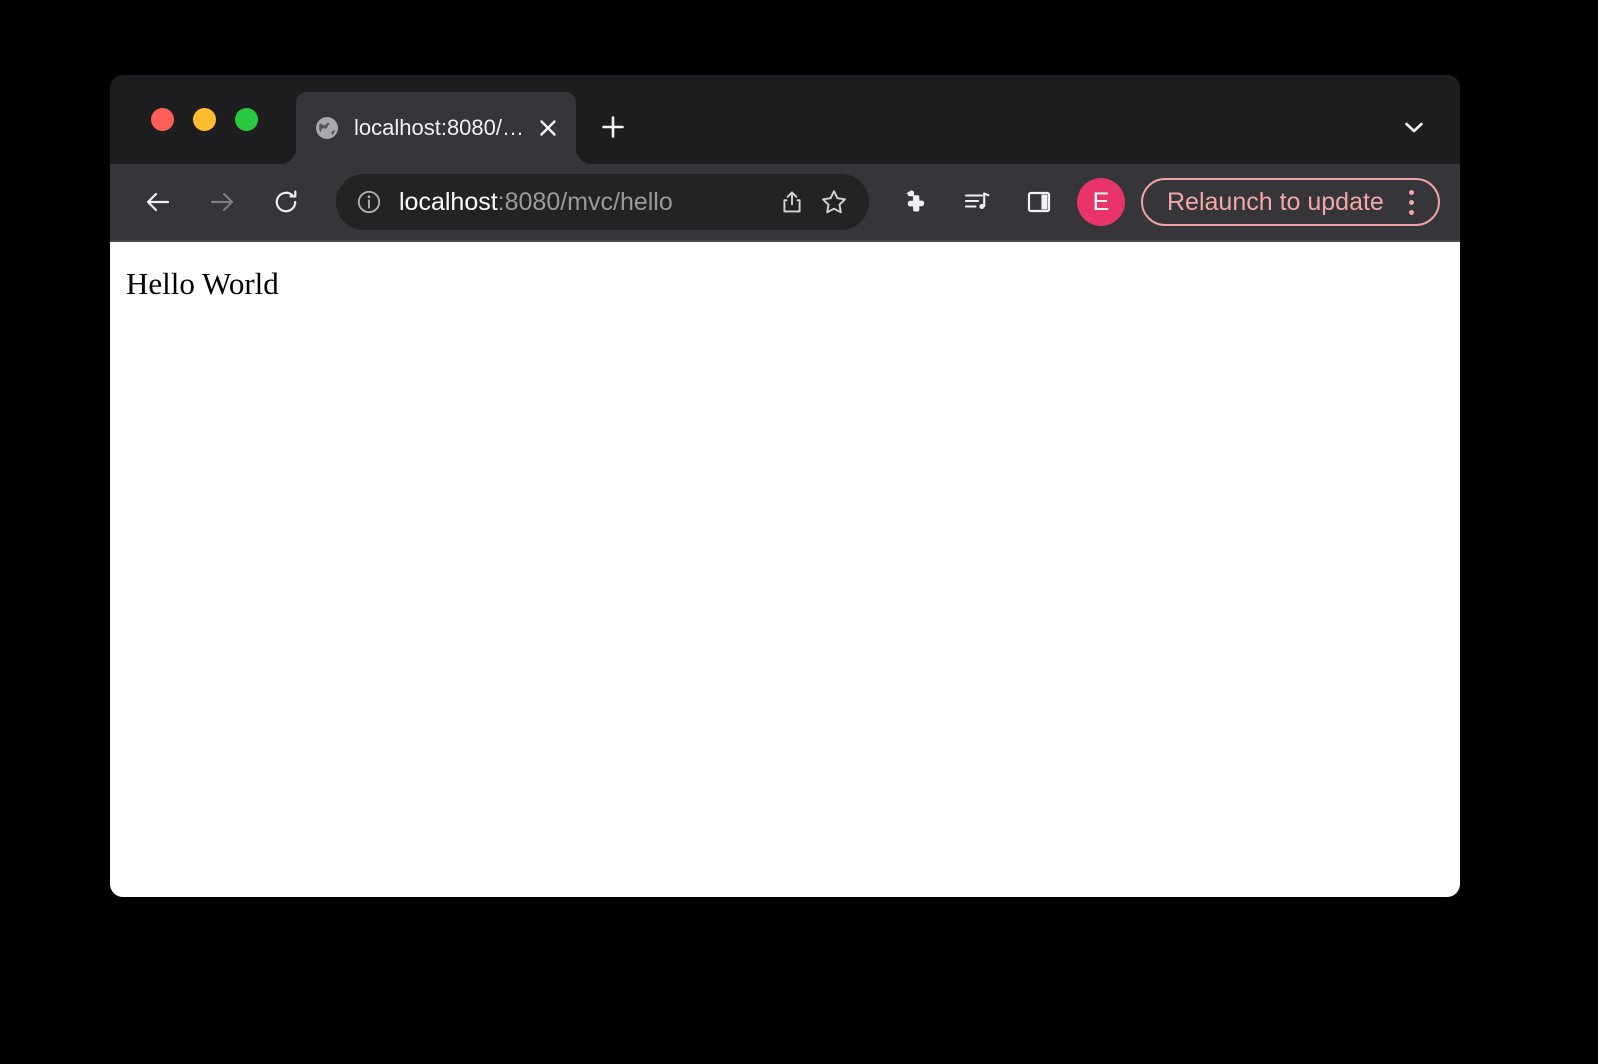  Describe the element at coordinates (785, 119) in the screenshot. I see `tab-strip: localhost:8080/mvc/hello` at that location.